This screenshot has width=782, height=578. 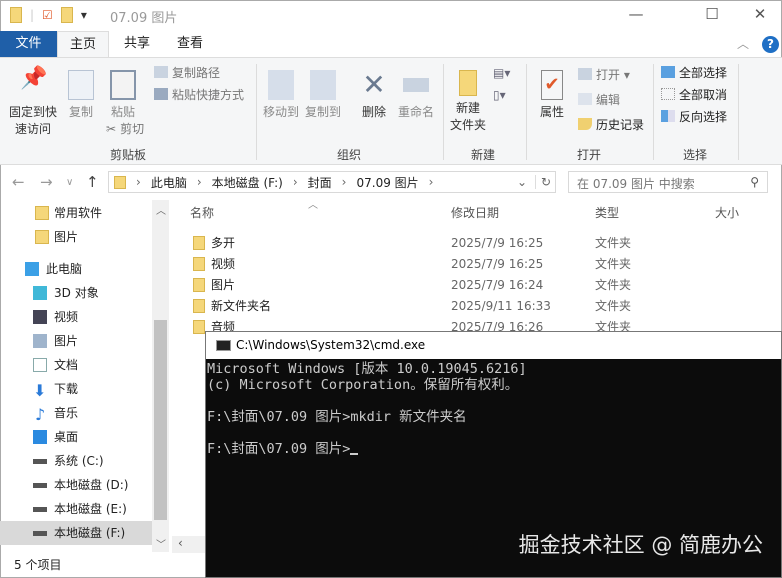 I want to click on up-button: ↑, so click(x=92, y=182).